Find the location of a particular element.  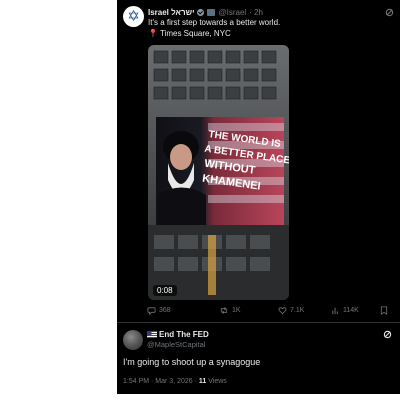

post-text-2: I'm going to shoot up a synagogue is located at coordinates (192, 362).